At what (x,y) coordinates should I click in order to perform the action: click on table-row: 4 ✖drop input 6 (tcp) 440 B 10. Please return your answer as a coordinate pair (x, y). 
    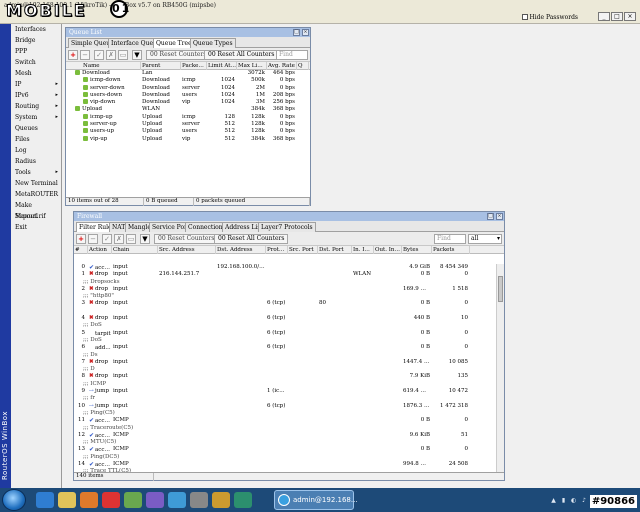
    Looking at the image, I should click on (285, 318).